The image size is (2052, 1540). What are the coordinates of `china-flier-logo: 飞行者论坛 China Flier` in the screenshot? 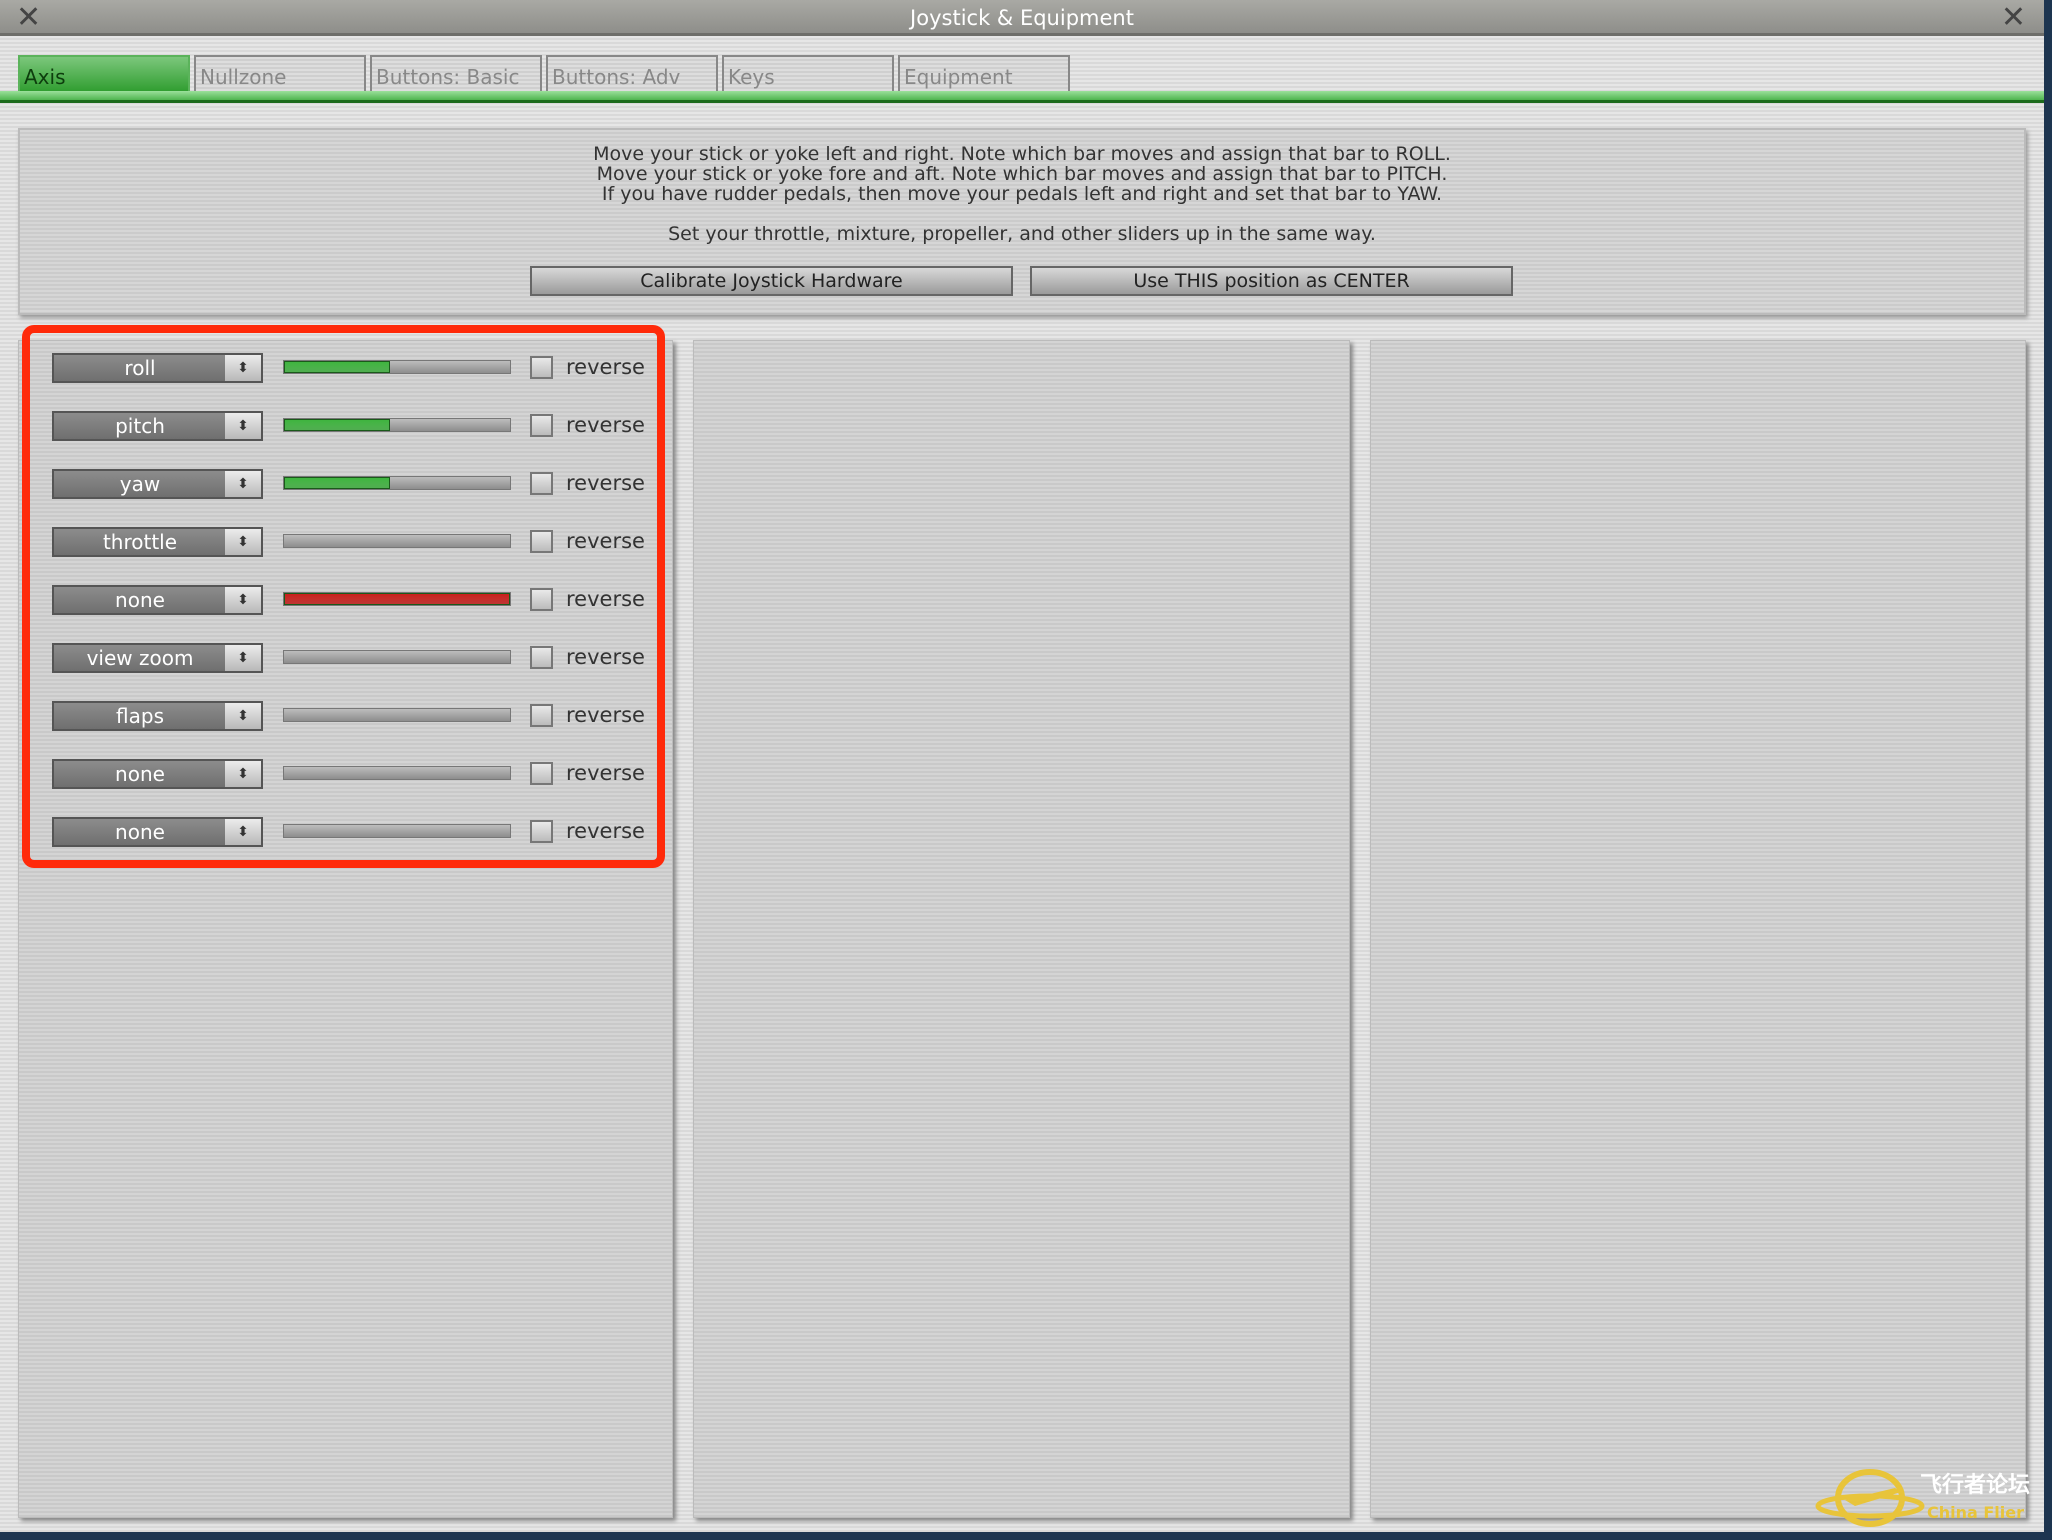 It's located at (1922, 1498).